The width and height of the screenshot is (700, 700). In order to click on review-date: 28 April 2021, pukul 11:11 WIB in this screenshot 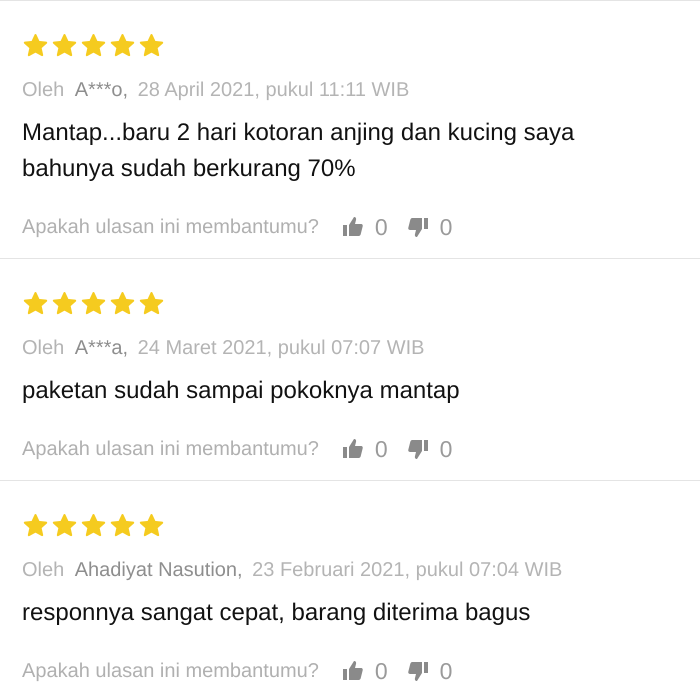, I will do `click(274, 90)`.